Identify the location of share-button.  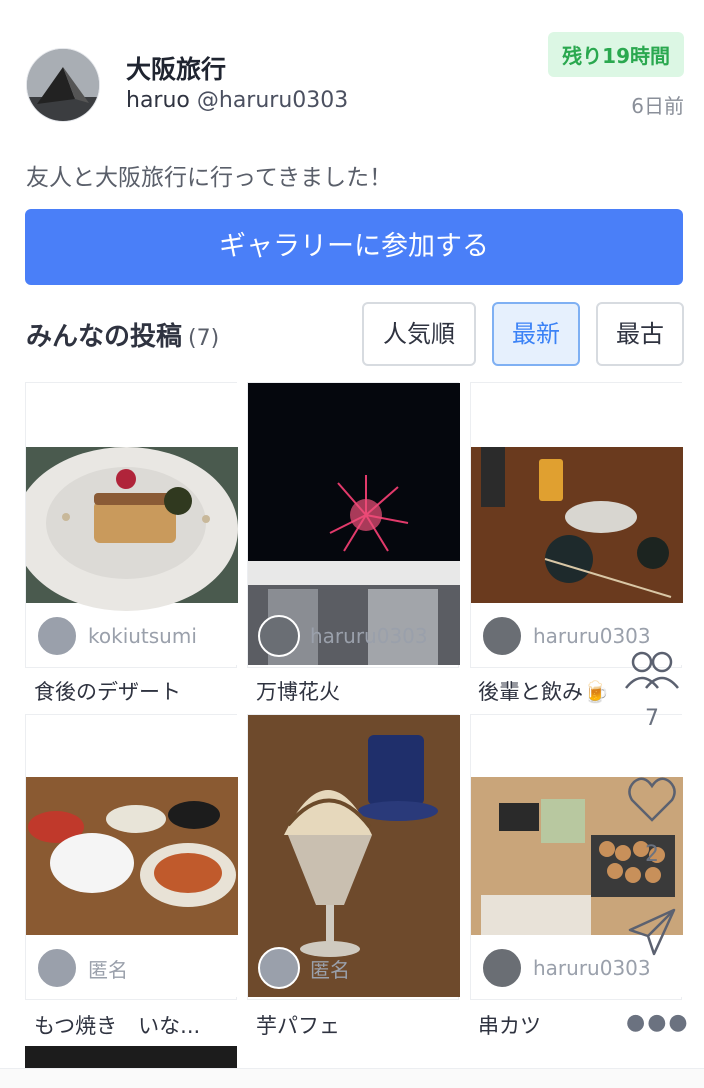
(652, 934).